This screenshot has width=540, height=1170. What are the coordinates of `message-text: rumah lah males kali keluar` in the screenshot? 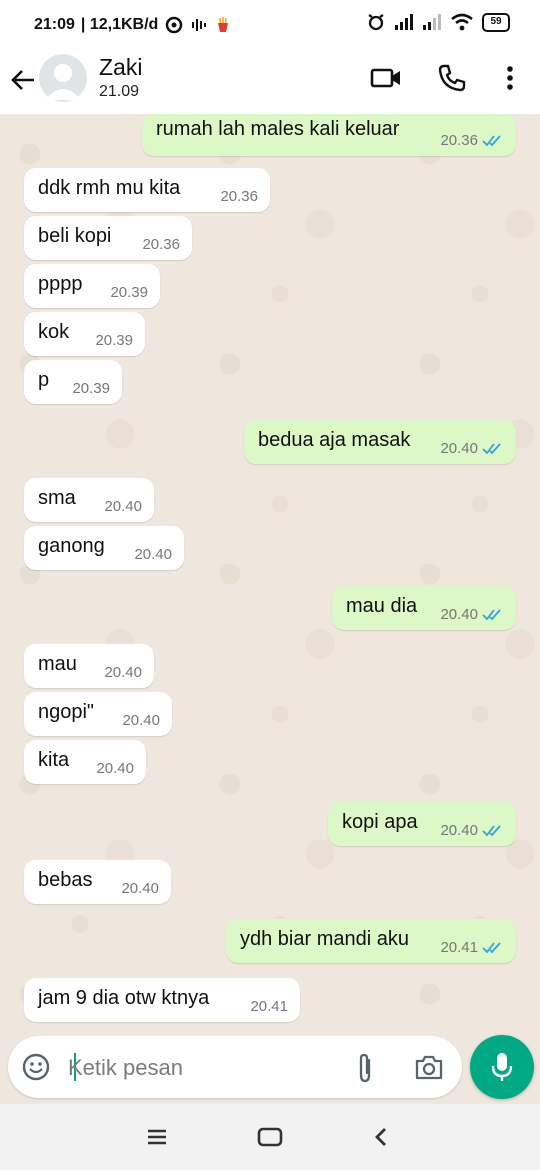 It's located at (278, 129).